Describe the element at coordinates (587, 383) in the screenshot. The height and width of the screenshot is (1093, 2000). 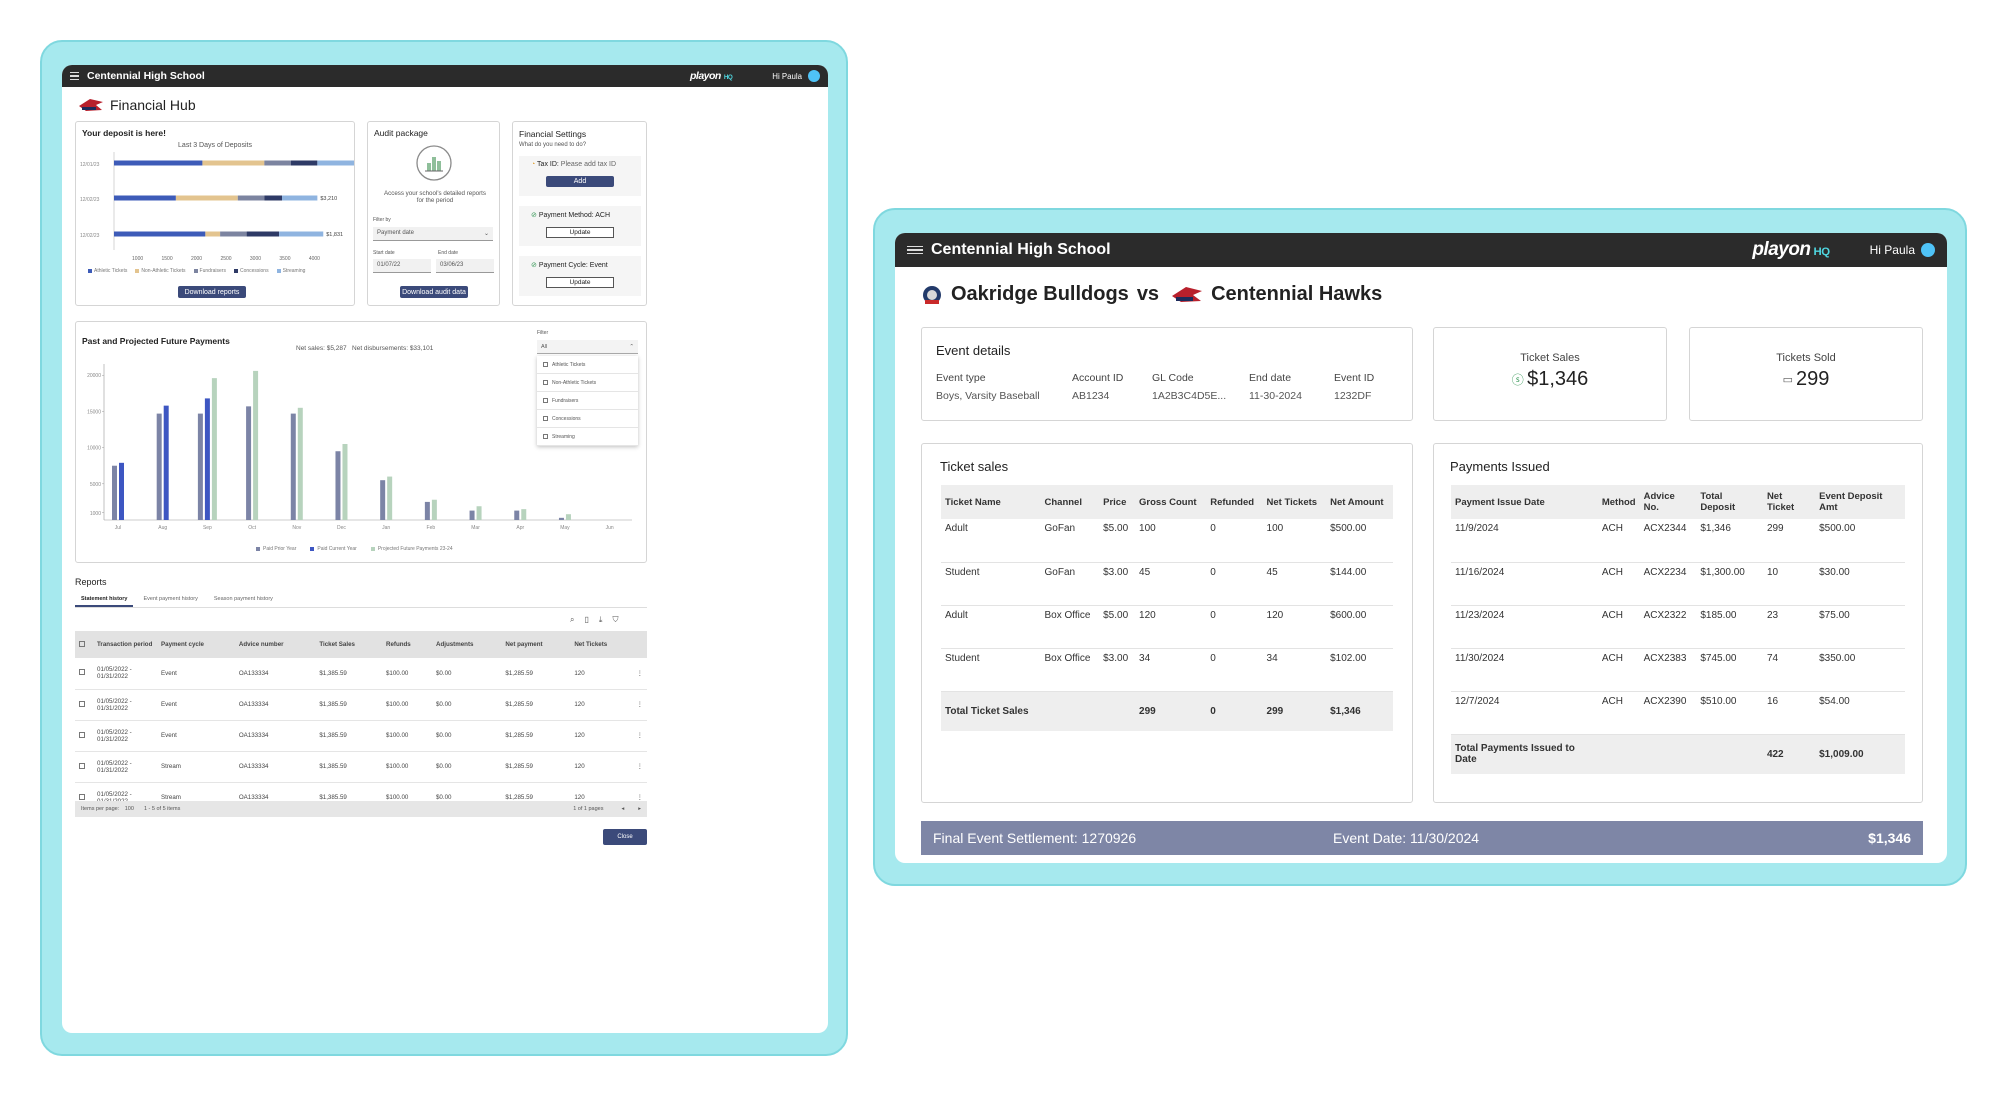
I see `filter-option: Non-Athletic Tickets` at that location.